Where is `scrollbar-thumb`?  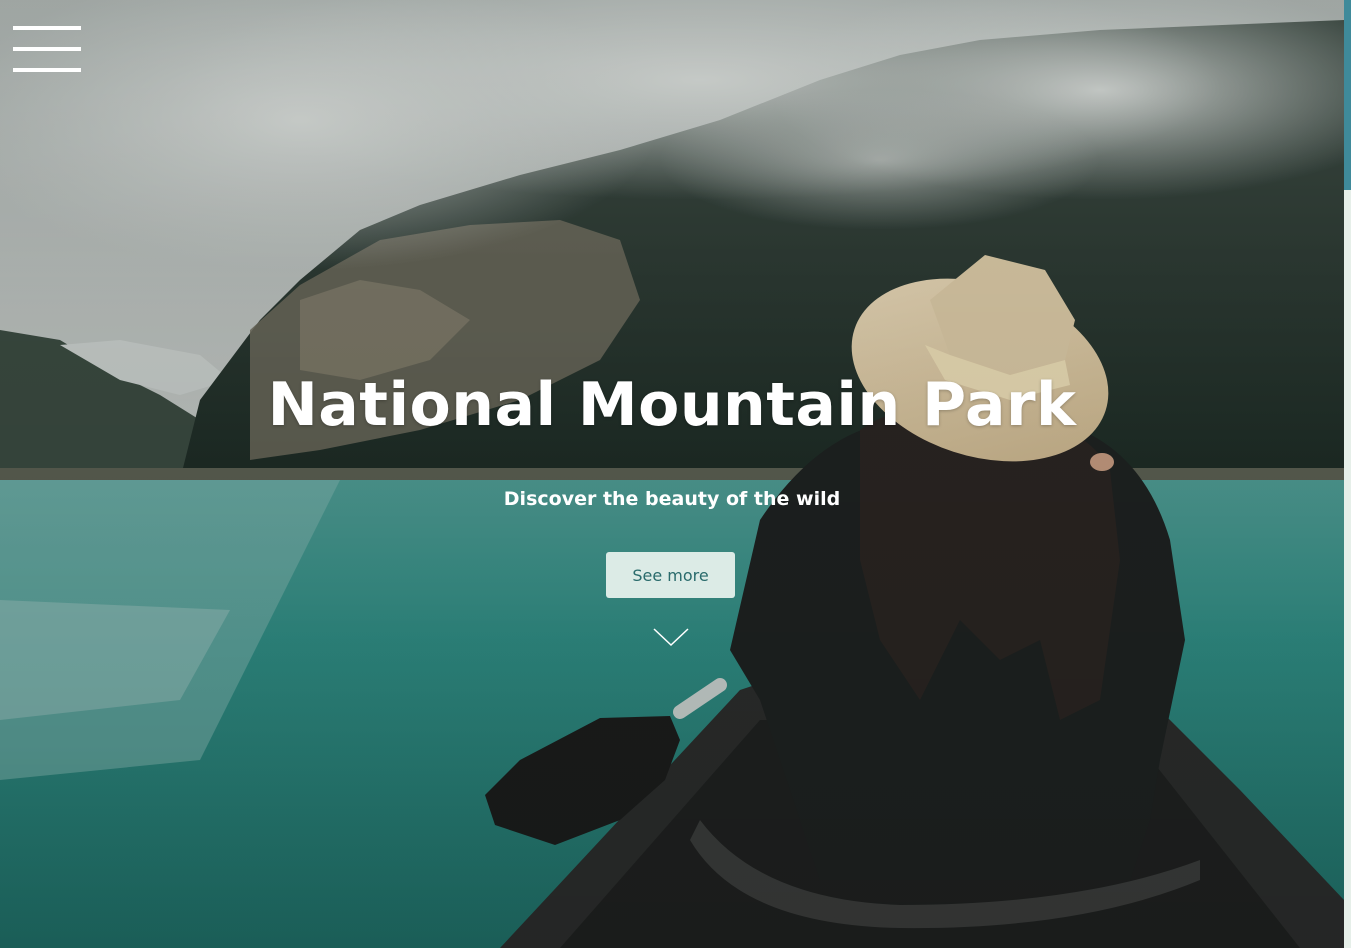 scrollbar-thumb is located at coordinates (1347, 95).